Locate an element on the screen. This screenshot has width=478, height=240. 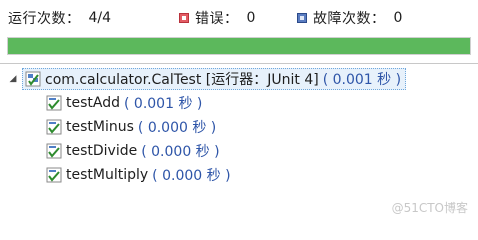
failures-stat: 故障次数： 0 is located at coordinates (349, 18).